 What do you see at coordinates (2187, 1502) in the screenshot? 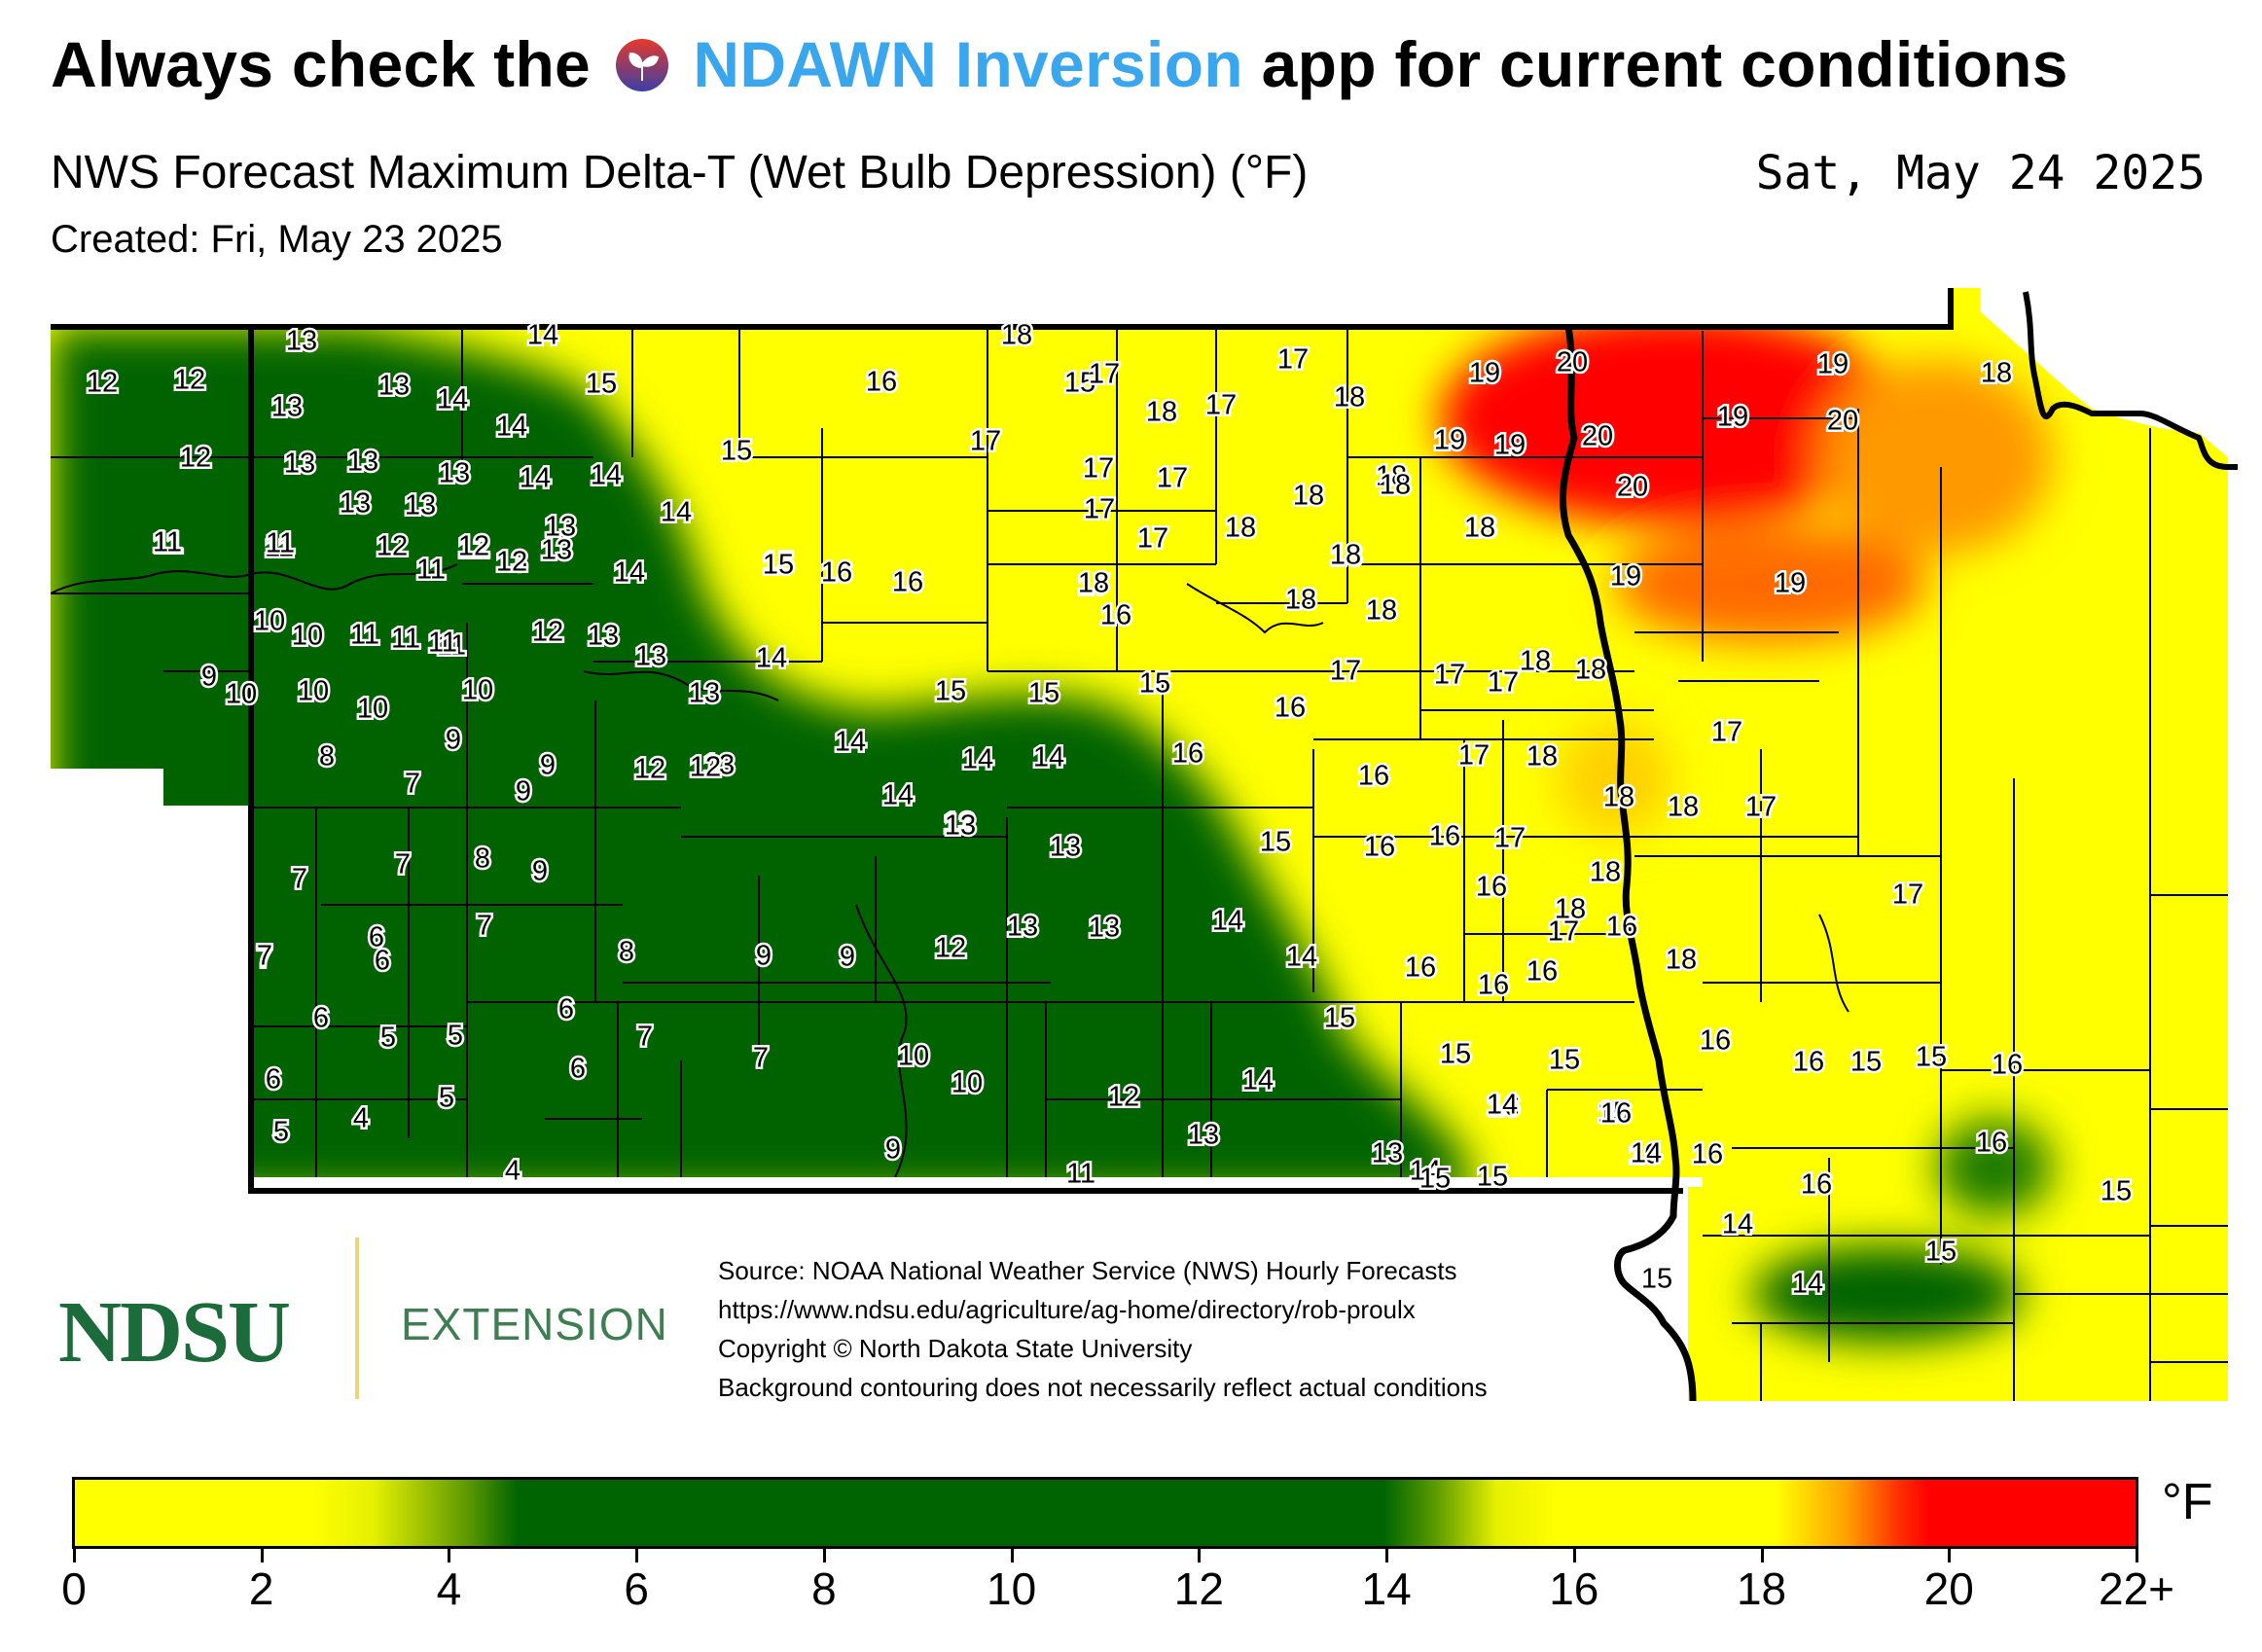
I see `colorbar-unit: °F` at bounding box center [2187, 1502].